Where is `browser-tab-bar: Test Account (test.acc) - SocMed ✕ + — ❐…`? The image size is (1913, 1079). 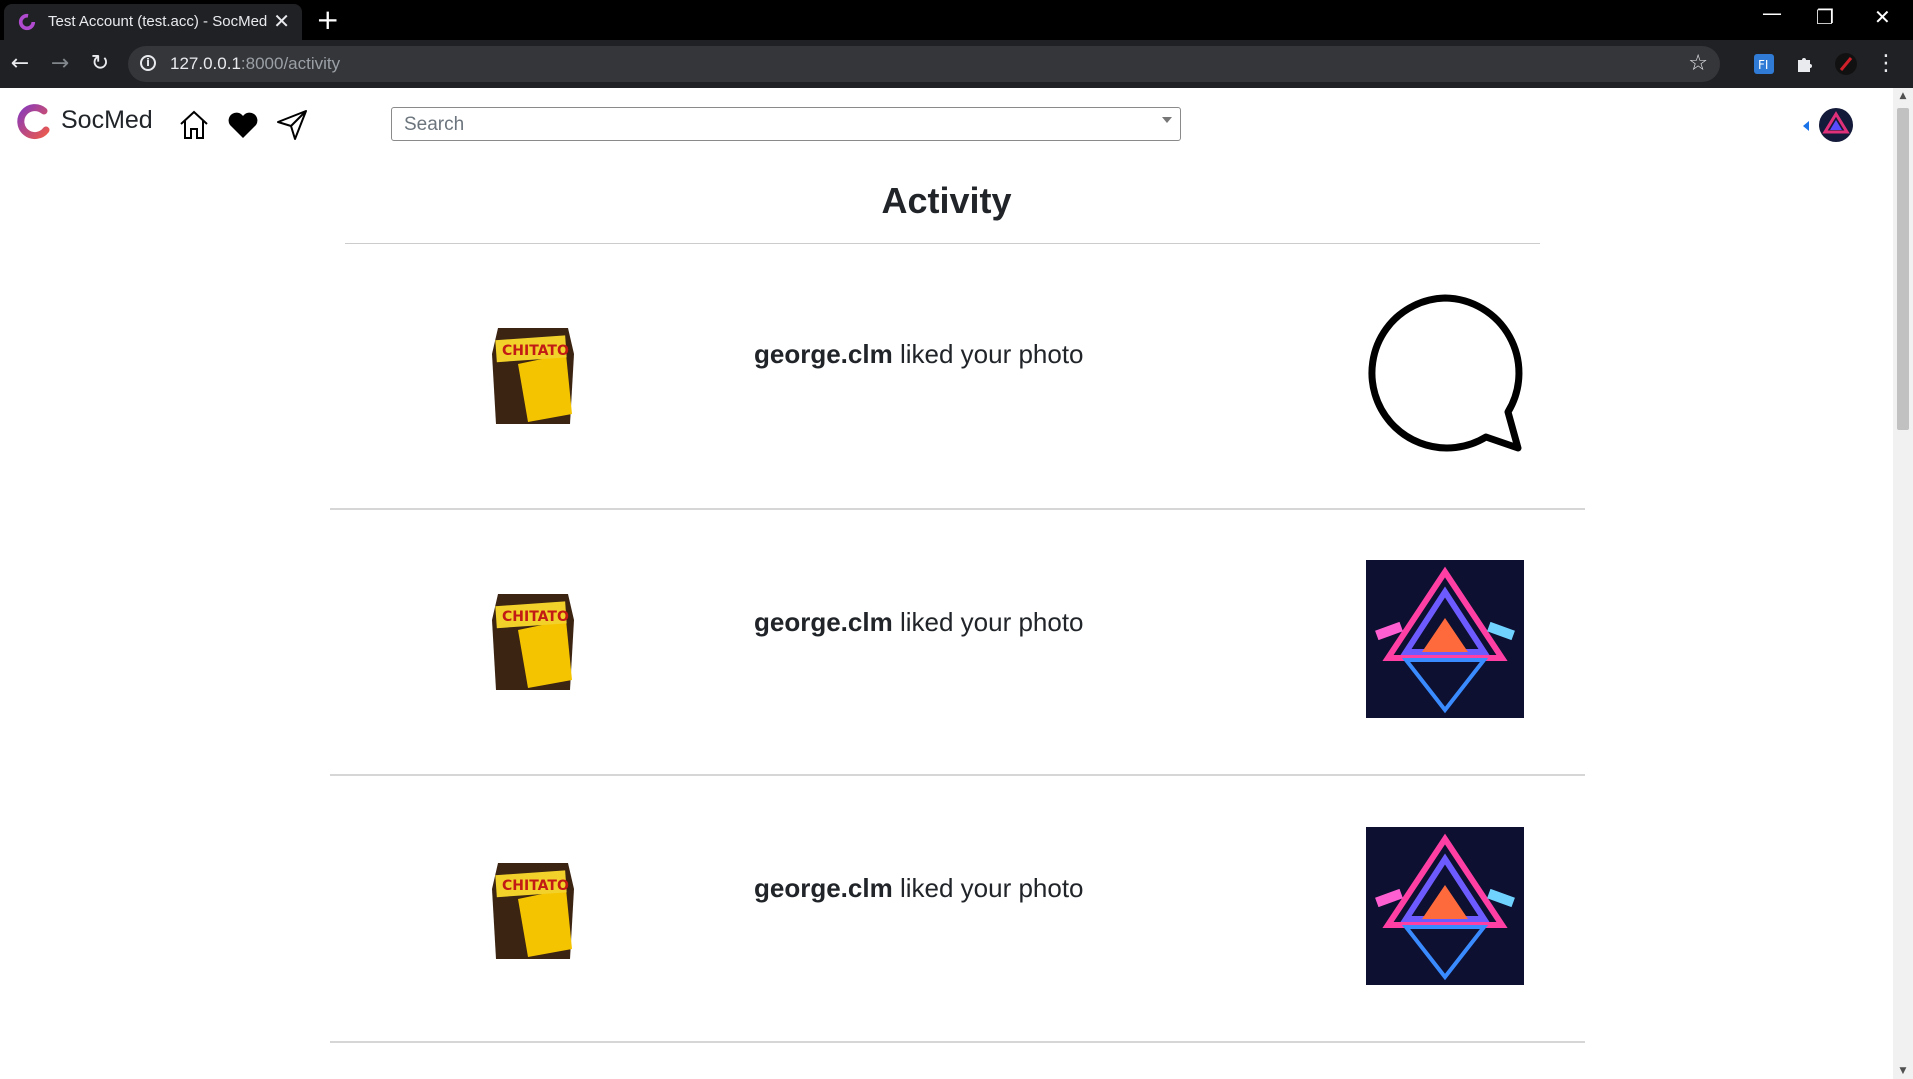
browser-tab-bar: Test Account (test.acc) - SocMed ✕ + — ❐… is located at coordinates (956, 20).